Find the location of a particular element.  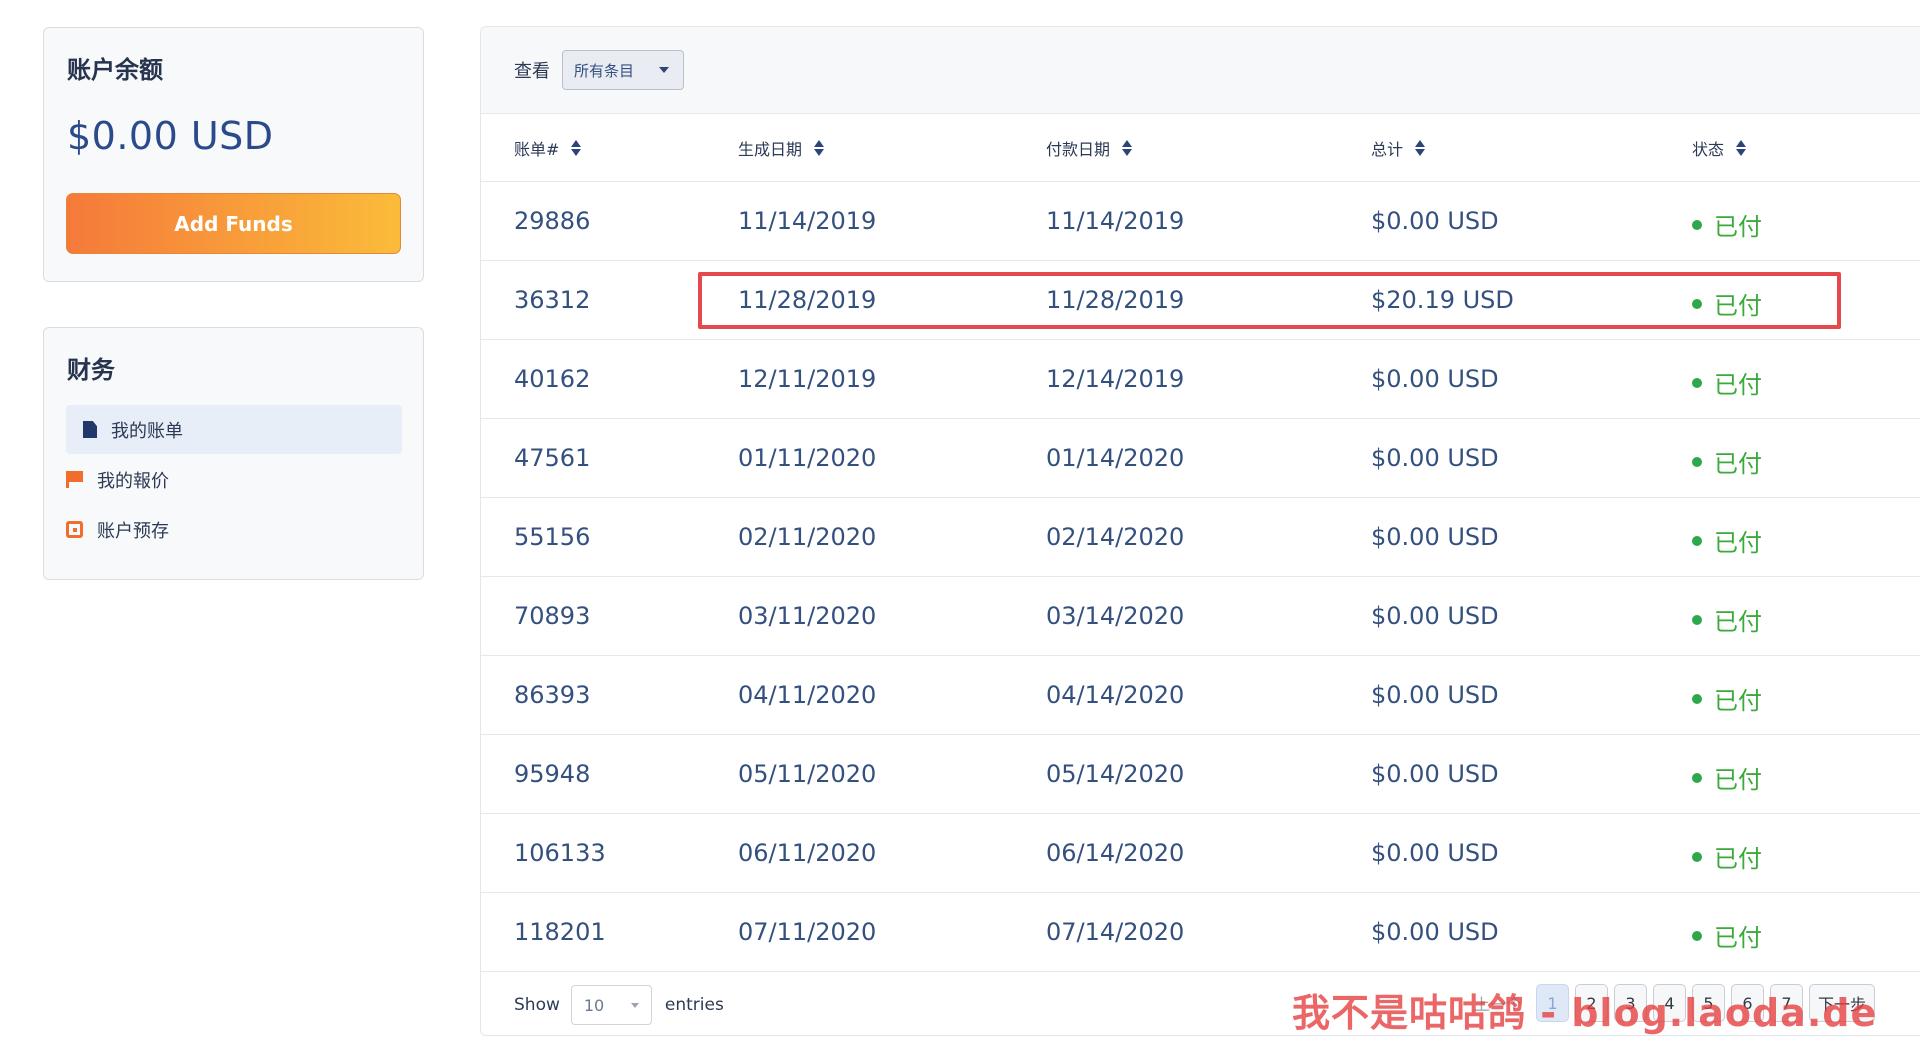

pagination-prev: 上一个 is located at coordinates (1498, 1003).